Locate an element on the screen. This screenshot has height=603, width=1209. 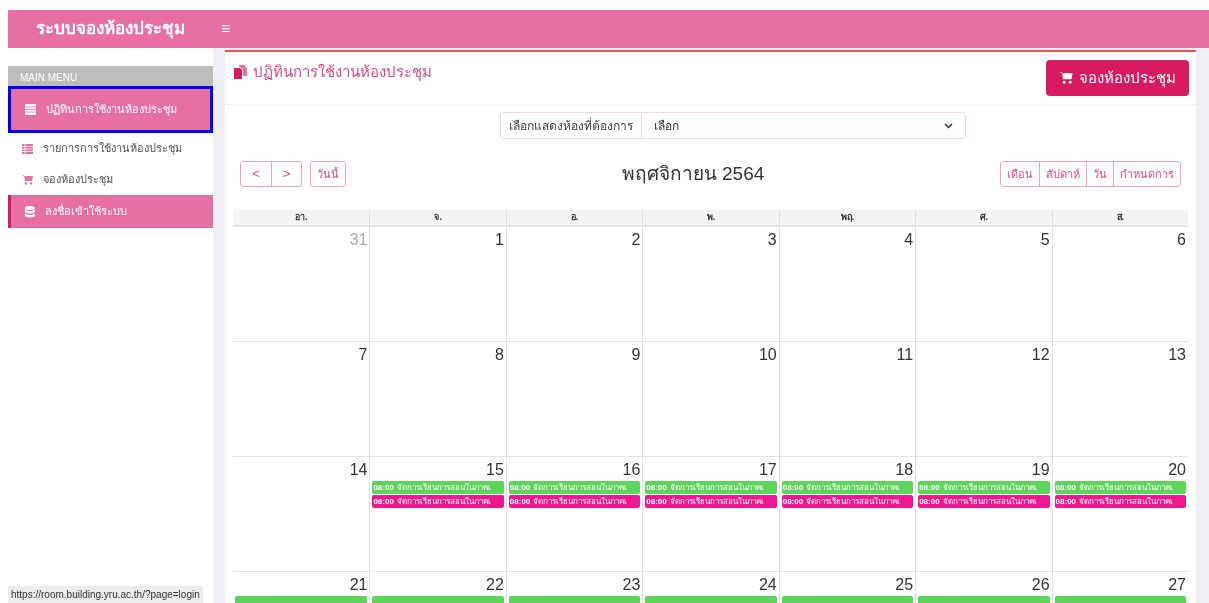
day-number: 7 is located at coordinates (363, 355).